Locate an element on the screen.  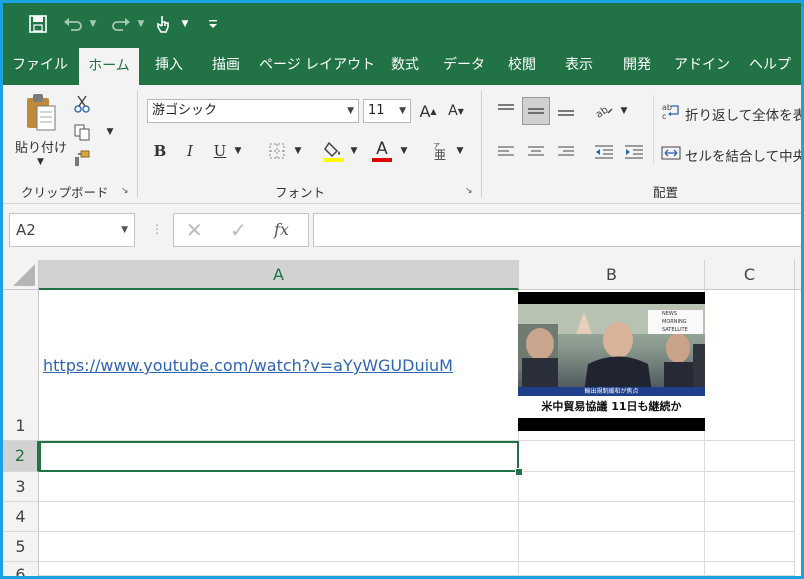
clipboard-launcher-icon: ↘ is located at coordinates (126, 191).